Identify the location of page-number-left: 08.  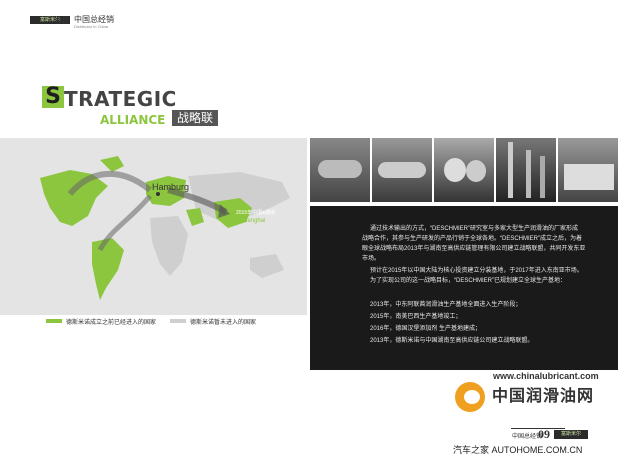
(62, 20).